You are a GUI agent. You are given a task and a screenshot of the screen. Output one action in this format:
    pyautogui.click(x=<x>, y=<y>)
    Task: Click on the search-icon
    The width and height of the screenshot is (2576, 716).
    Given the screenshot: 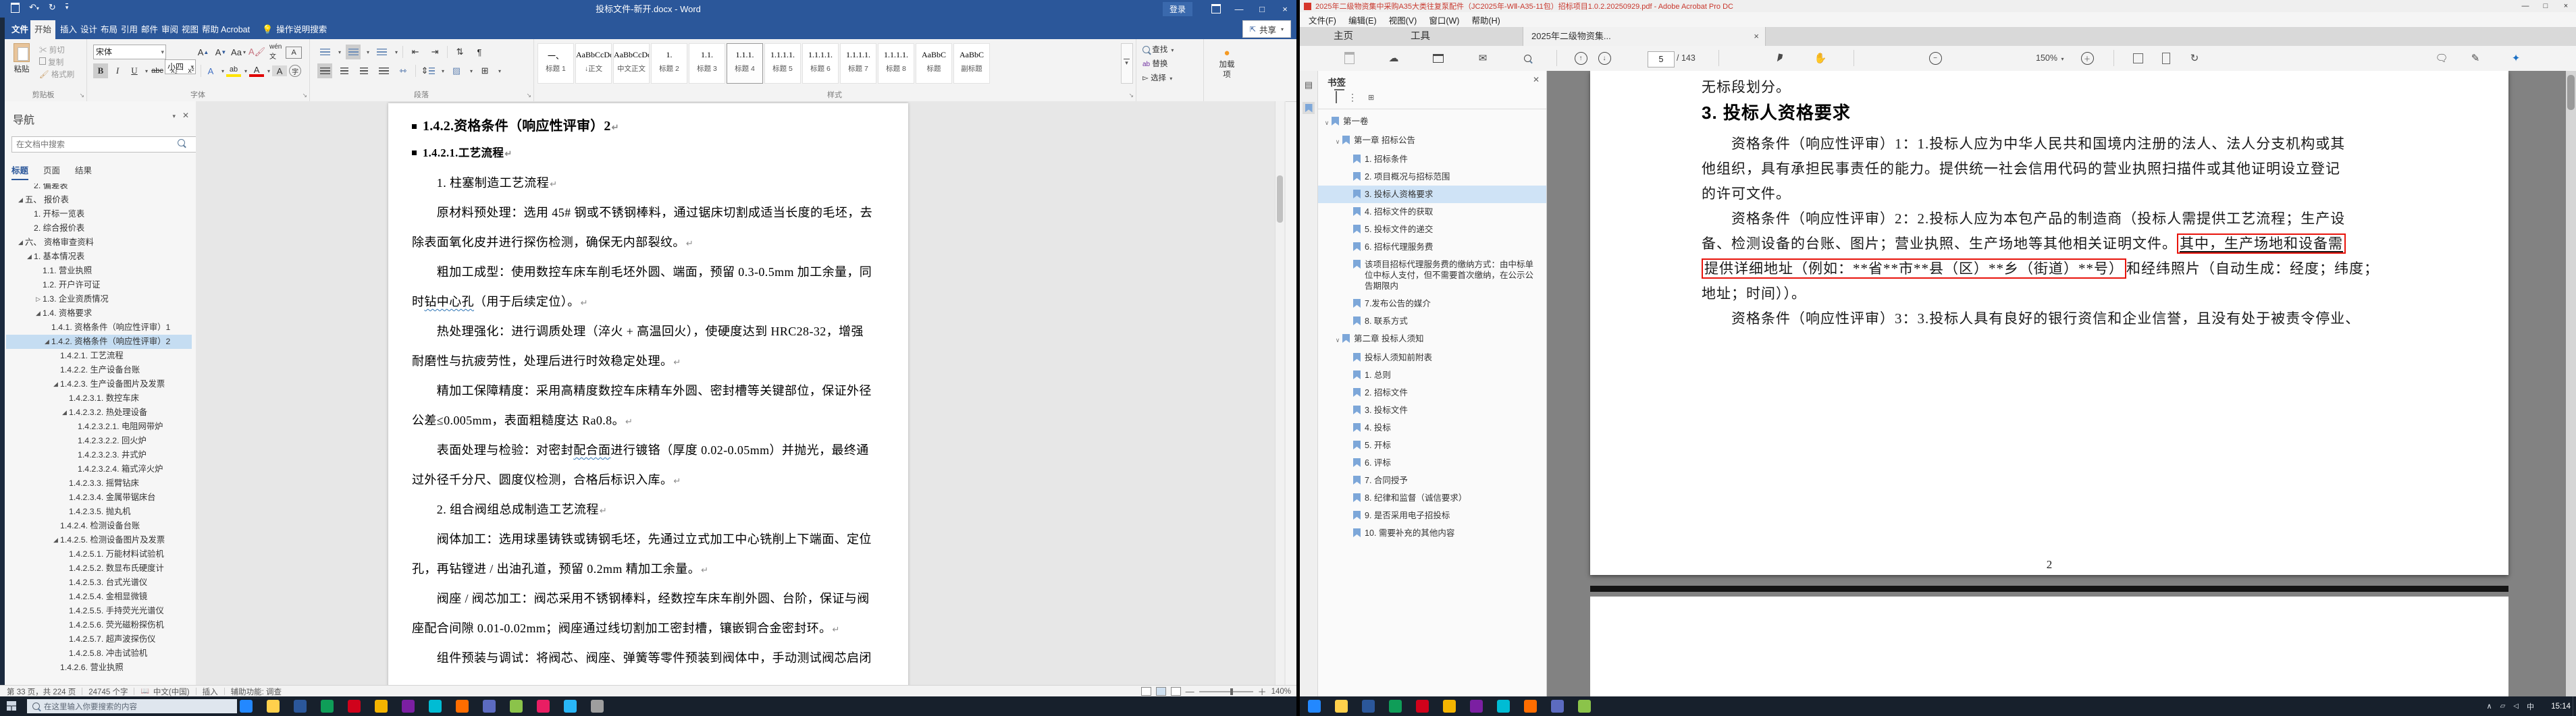 What is the action you would take?
    pyautogui.click(x=1528, y=58)
    